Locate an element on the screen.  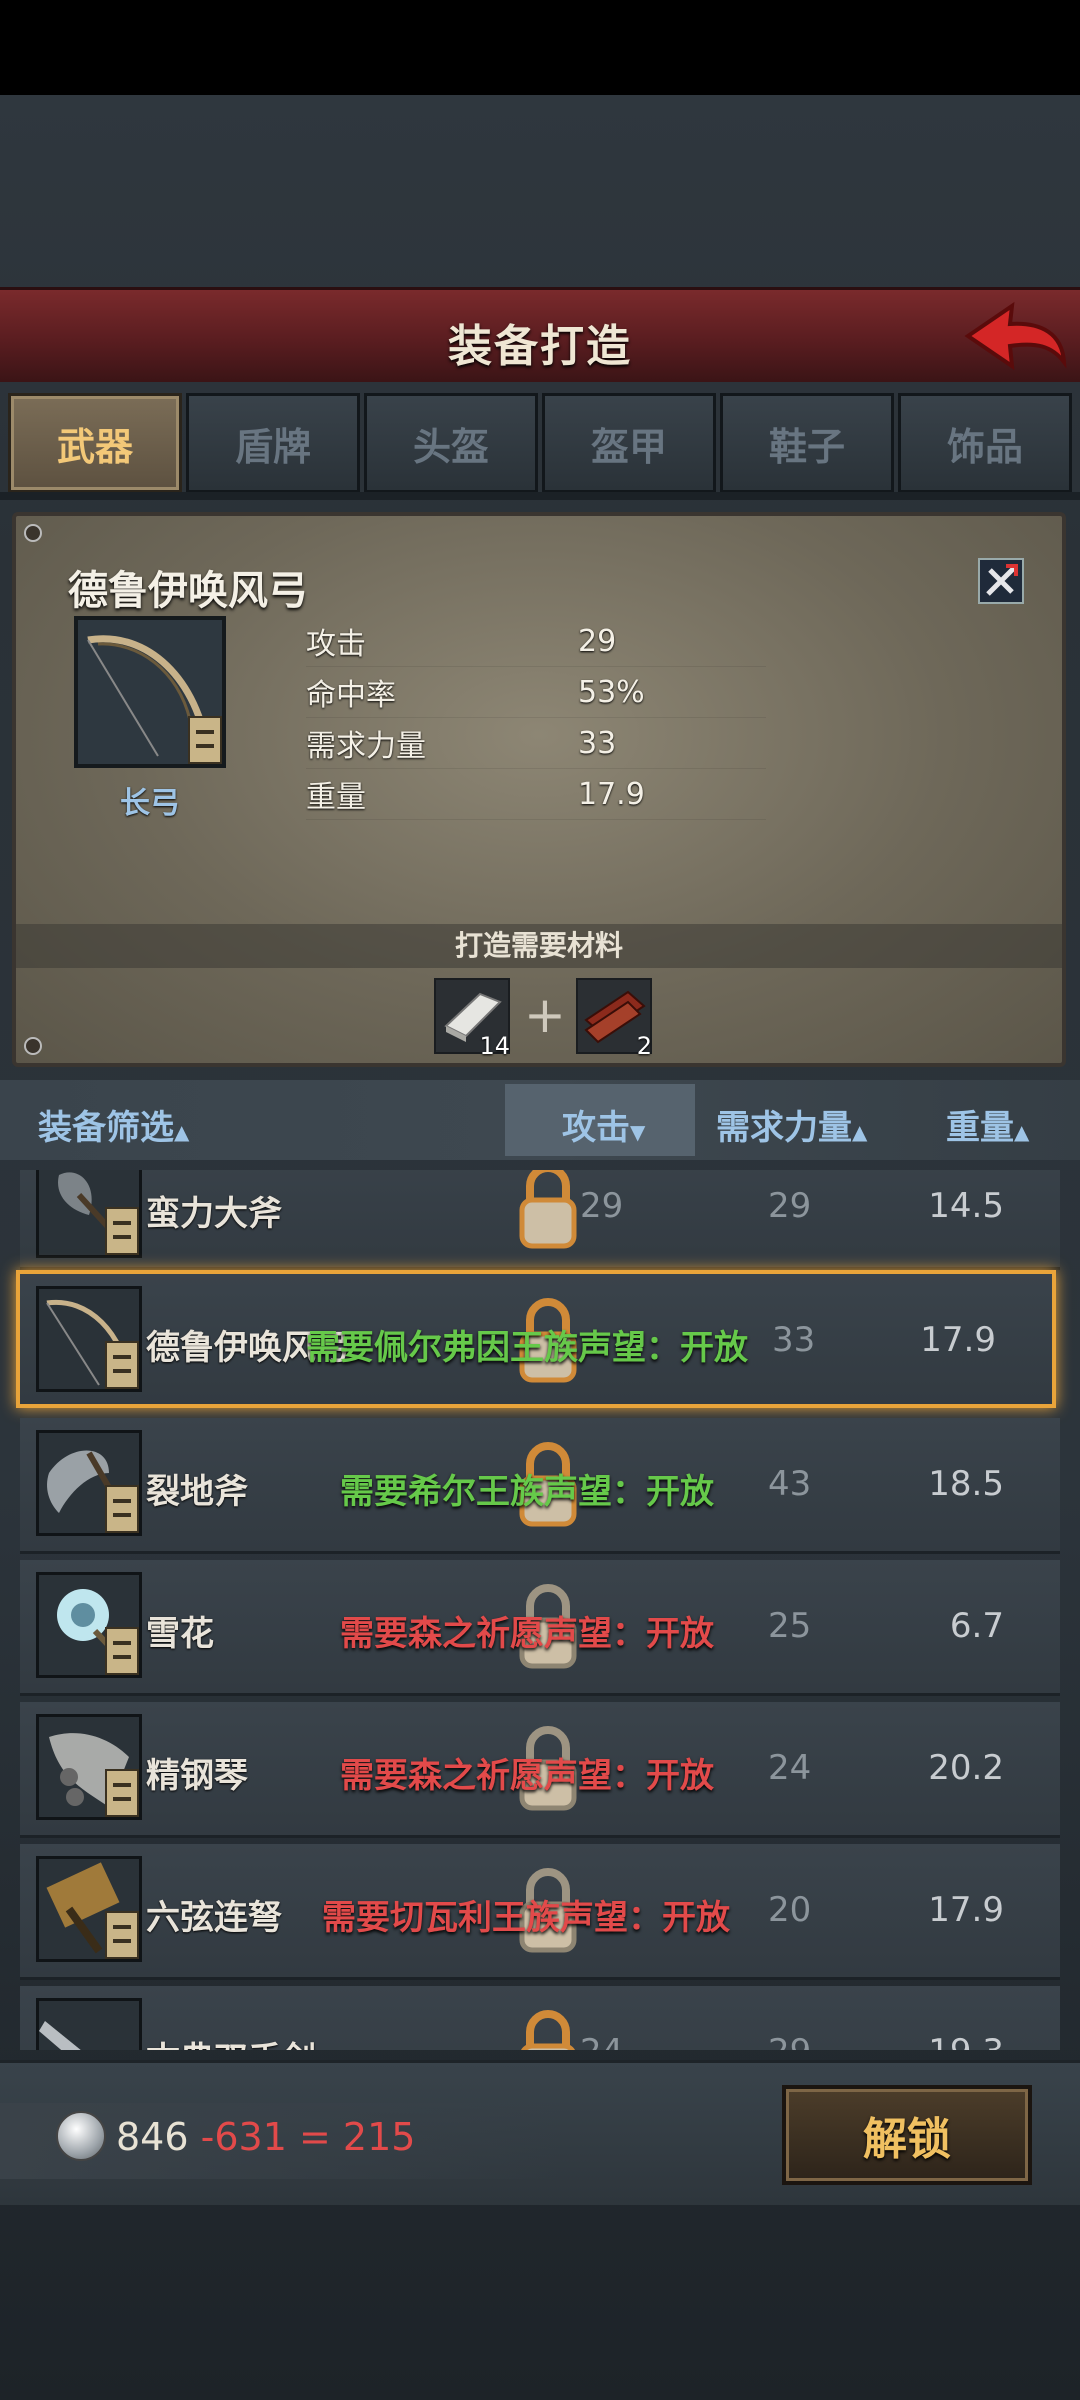
list-item: 雪花 需要森之祈愿声望：开放 25 6.7 is located at coordinates (540, 1628).